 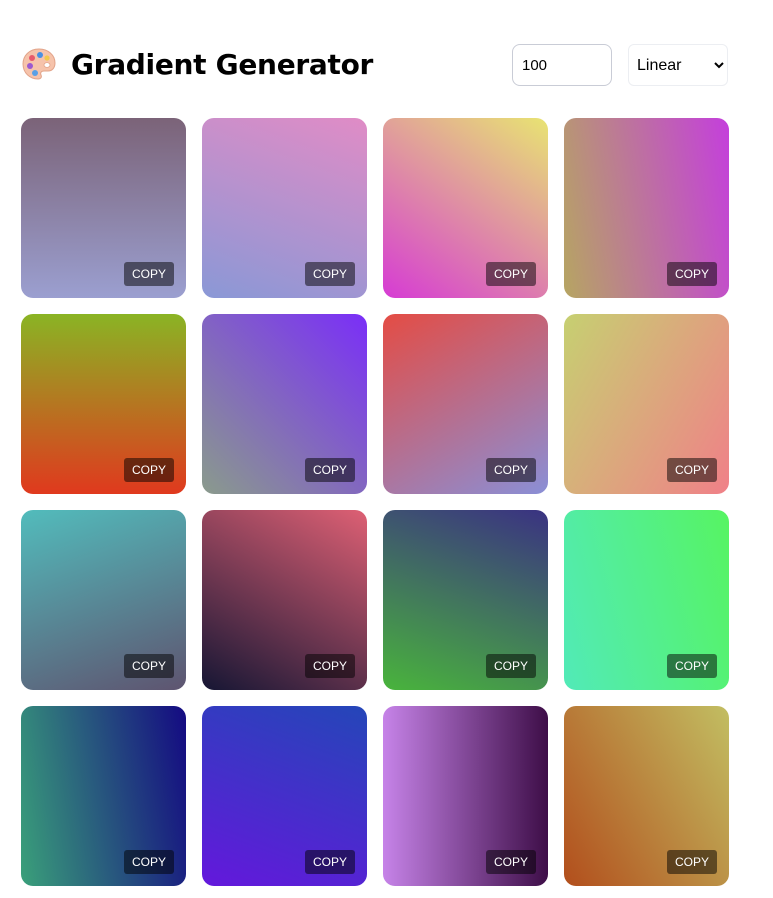 What do you see at coordinates (678, 65) in the screenshot?
I see `gradient-type-select: Linear` at bounding box center [678, 65].